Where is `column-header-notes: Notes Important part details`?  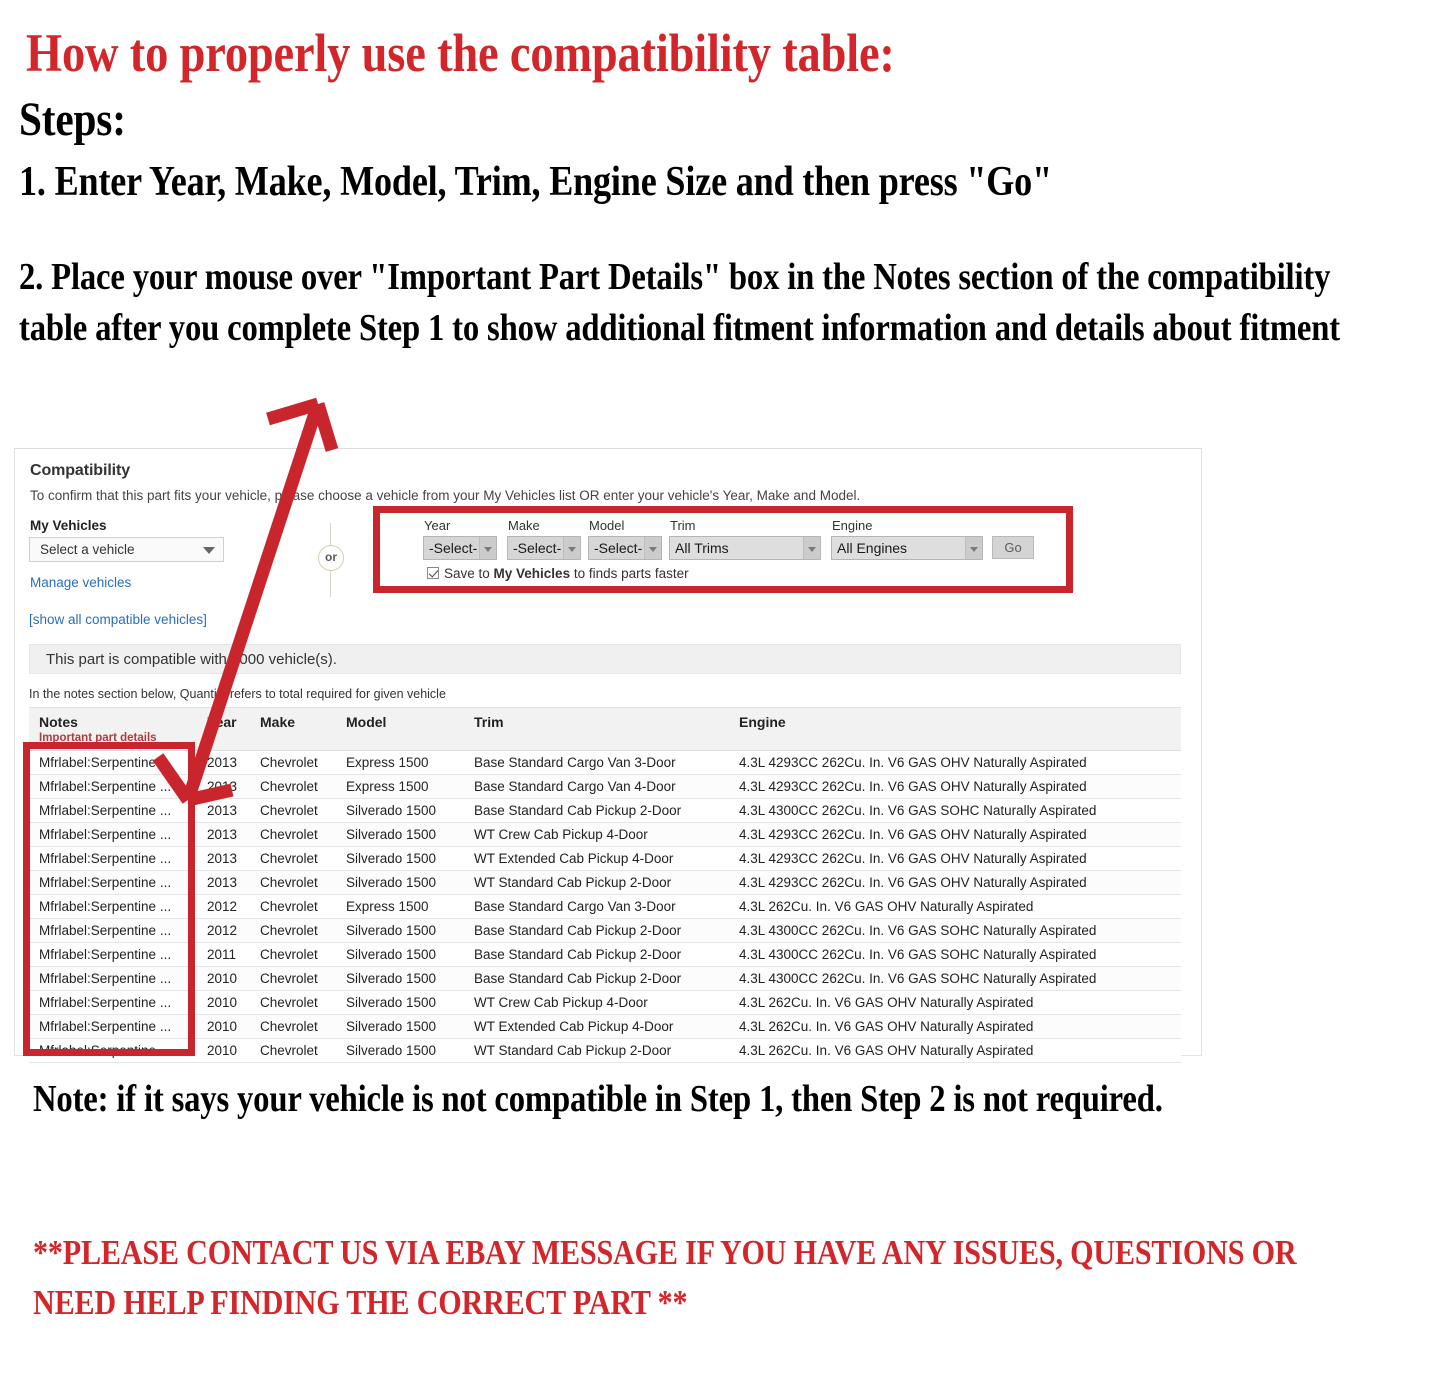 column-header-notes: Notes Important part details is located at coordinates (113, 729).